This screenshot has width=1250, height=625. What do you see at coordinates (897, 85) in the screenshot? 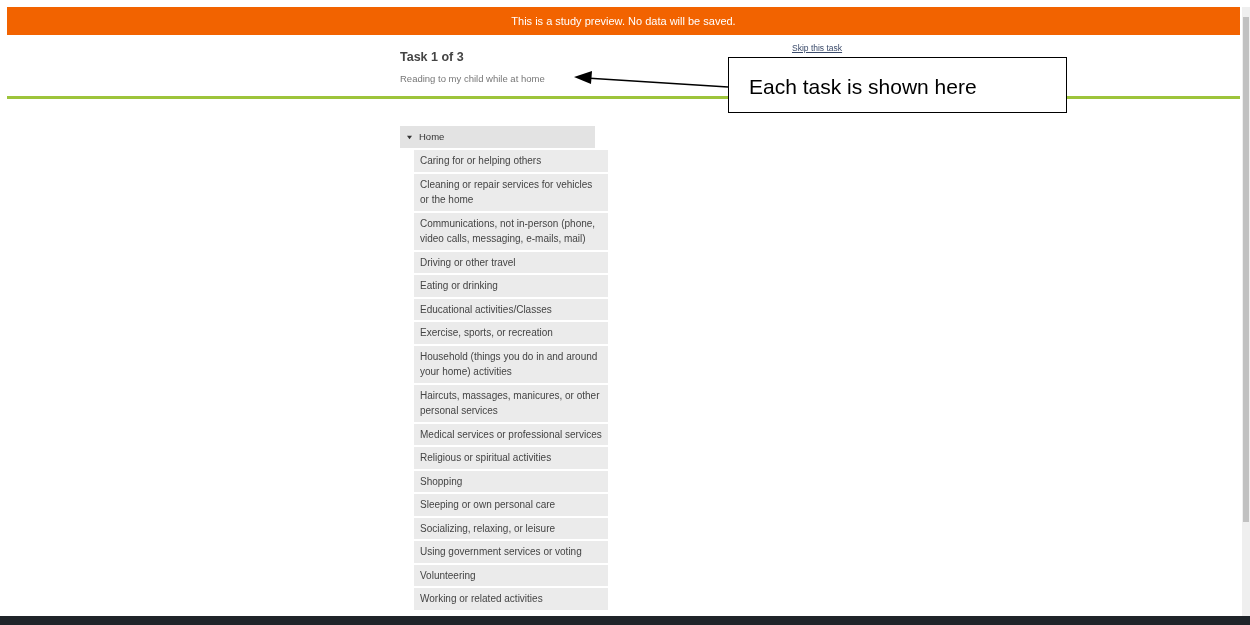
I see `annotation-callout: Each task is shown here` at bounding box center [897, 85].